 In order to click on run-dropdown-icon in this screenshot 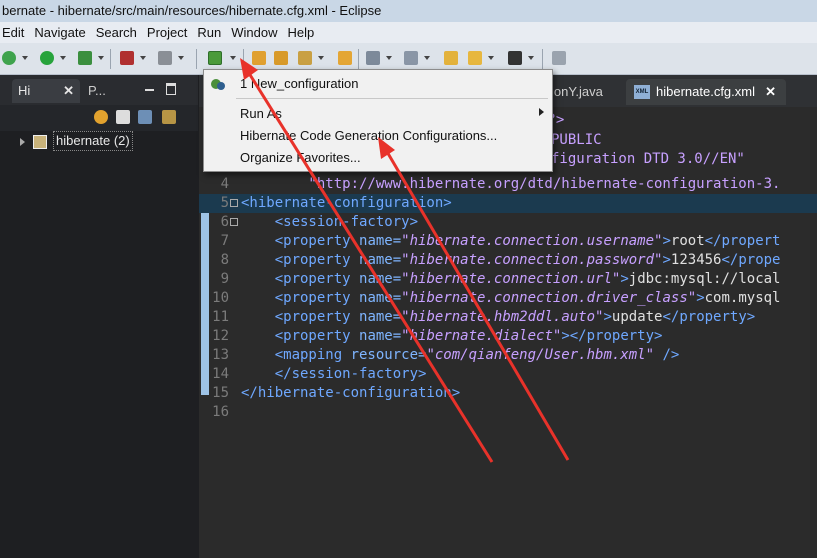, I will do `click(63, 58)`.